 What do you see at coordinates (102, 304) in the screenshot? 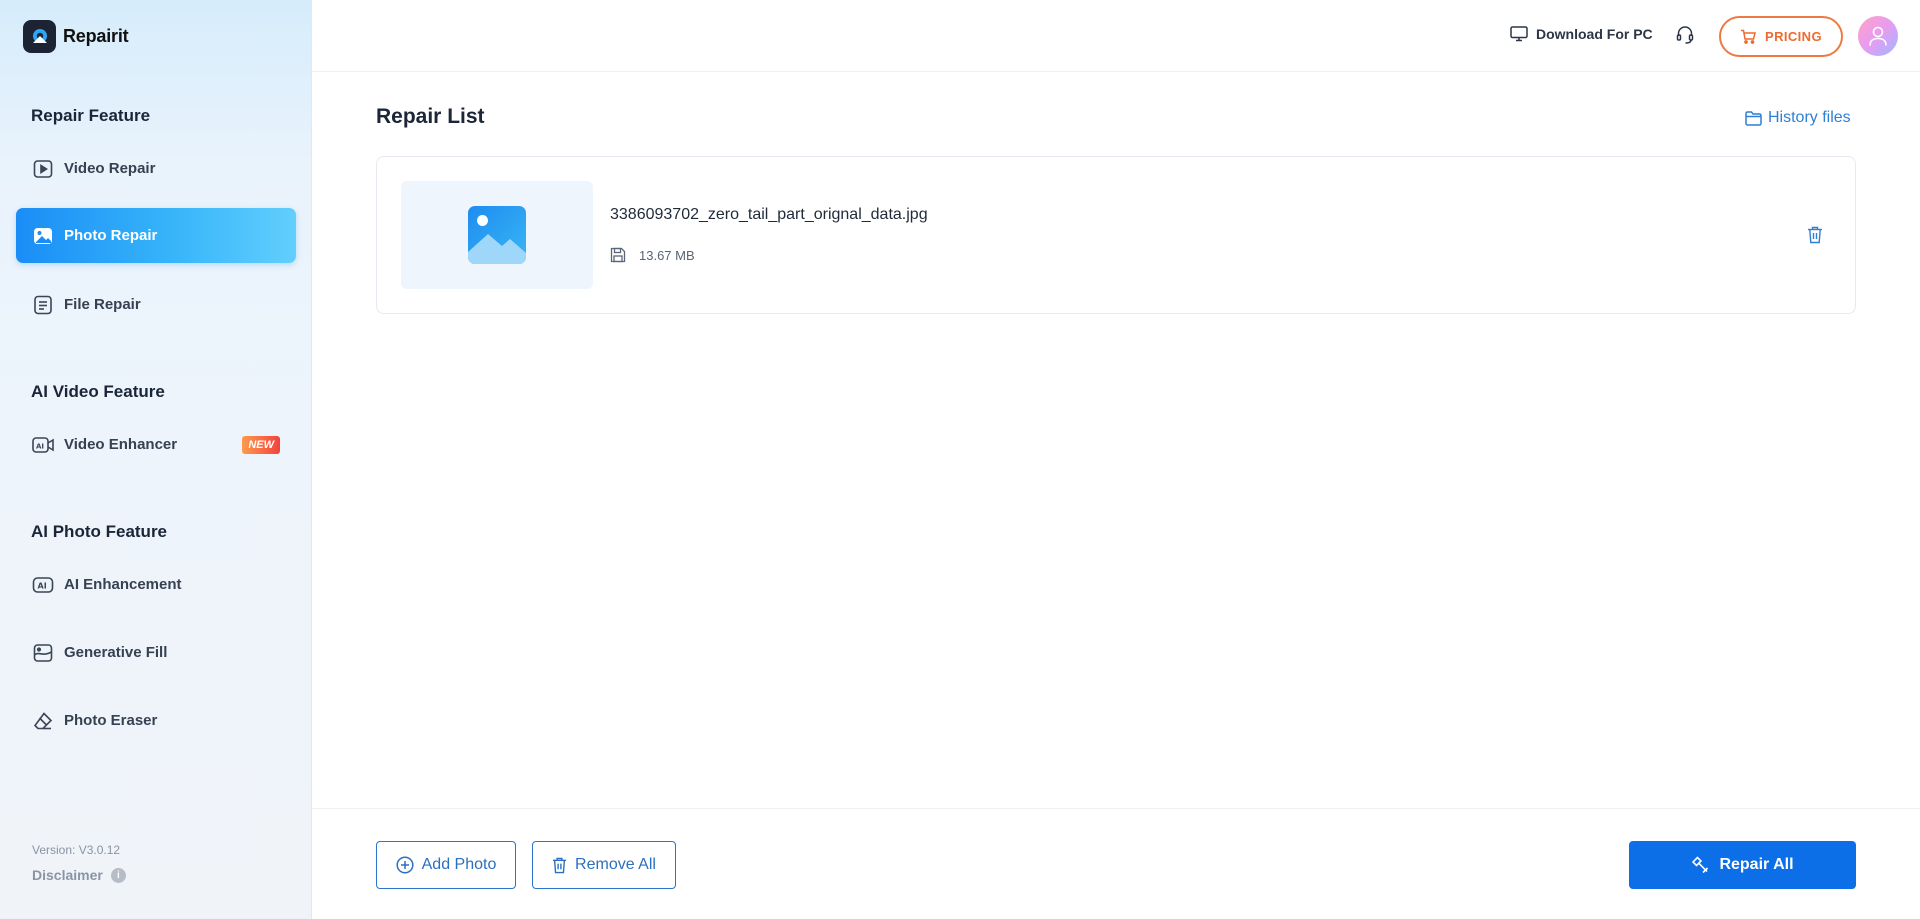
I see `sidebar-item-label: File Repair` at bounding box center [102, 304].